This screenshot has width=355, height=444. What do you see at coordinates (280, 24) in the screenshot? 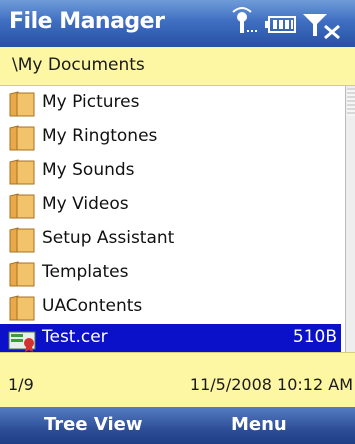
I see `battery-icon` at bounding box center [280, 24].